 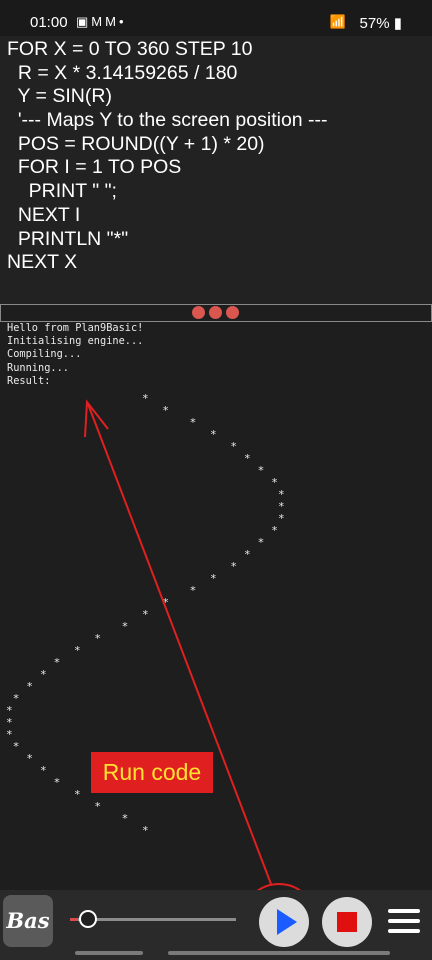 I want to click on connectivity-icons: 📶, so click(x=338, y=22).